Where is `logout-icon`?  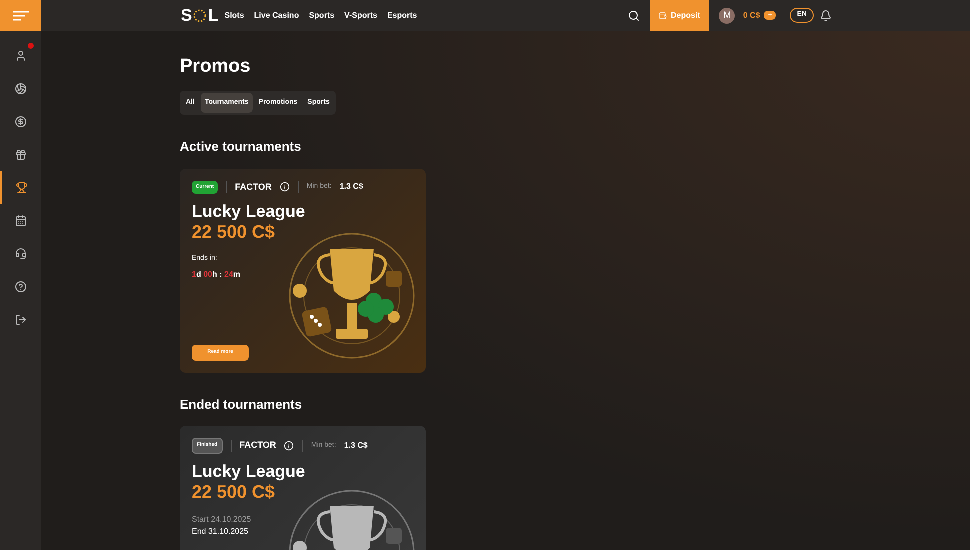
logout-icon is located at coordinates (20, 320).